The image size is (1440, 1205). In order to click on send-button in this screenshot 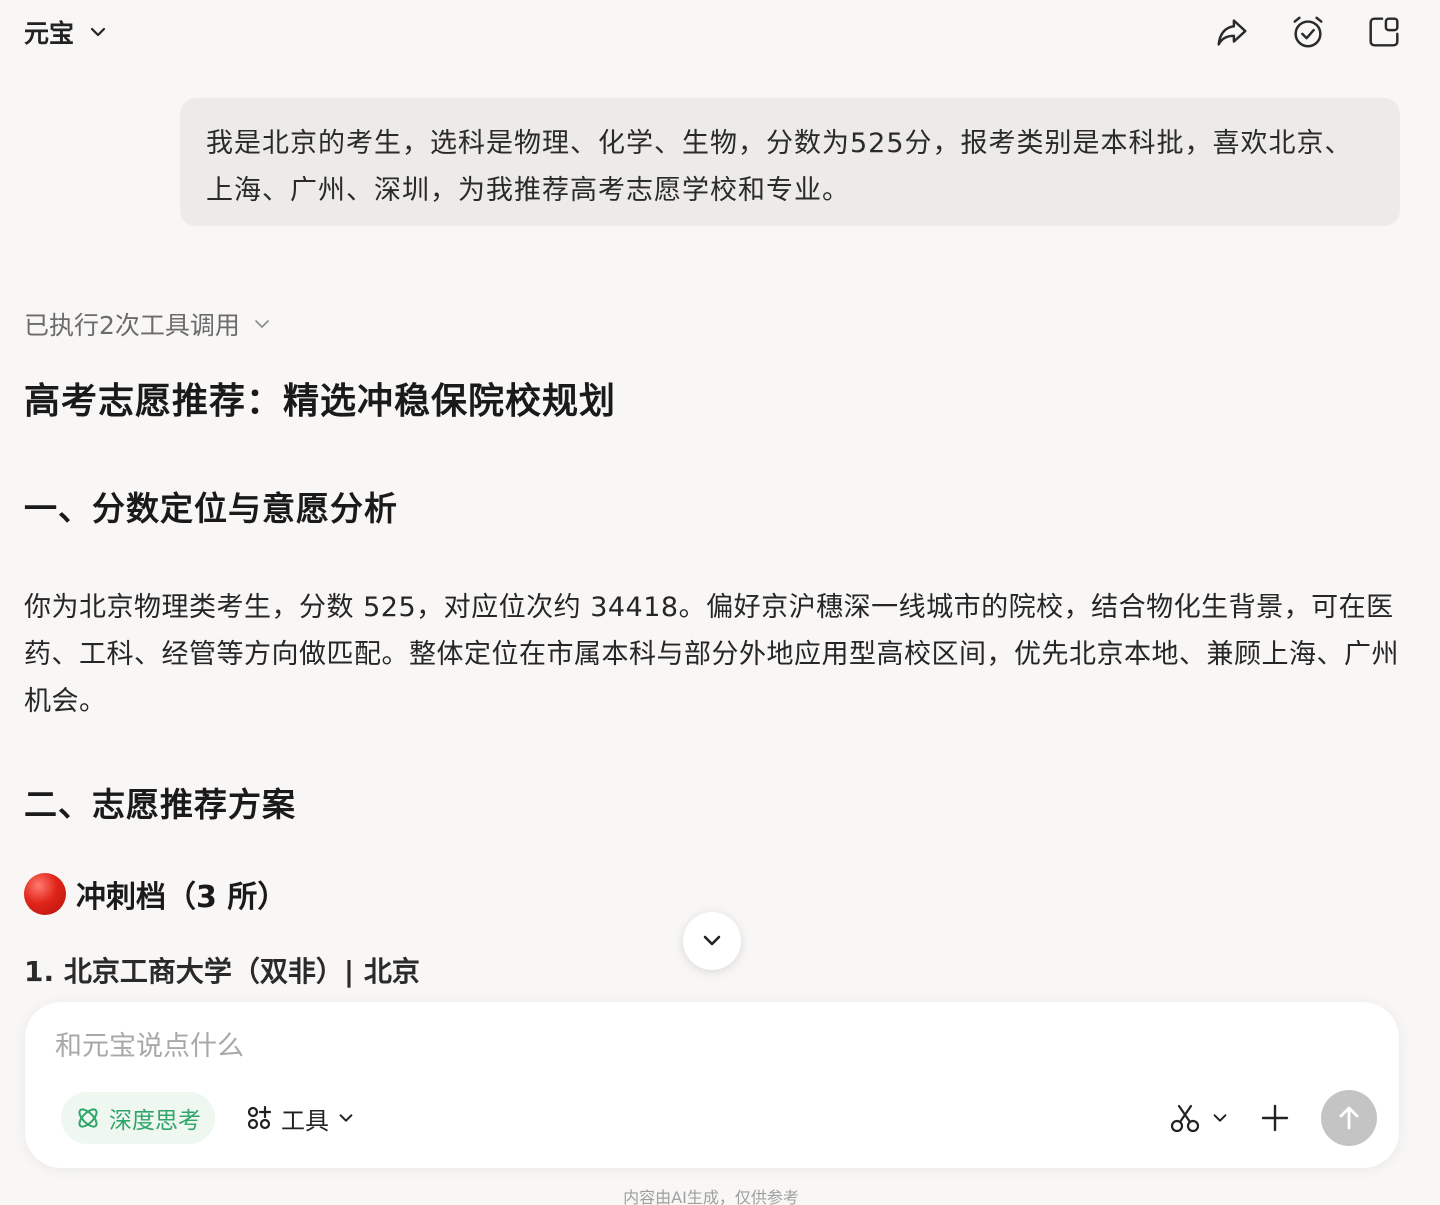, I will do `click(1349, 1118)`.